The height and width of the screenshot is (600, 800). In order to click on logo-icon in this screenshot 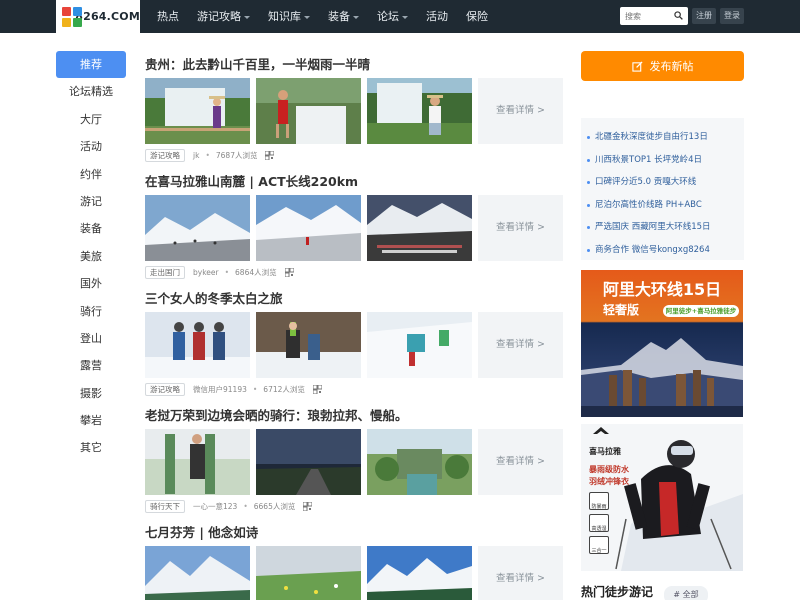, I will do `click(72, 16)`.